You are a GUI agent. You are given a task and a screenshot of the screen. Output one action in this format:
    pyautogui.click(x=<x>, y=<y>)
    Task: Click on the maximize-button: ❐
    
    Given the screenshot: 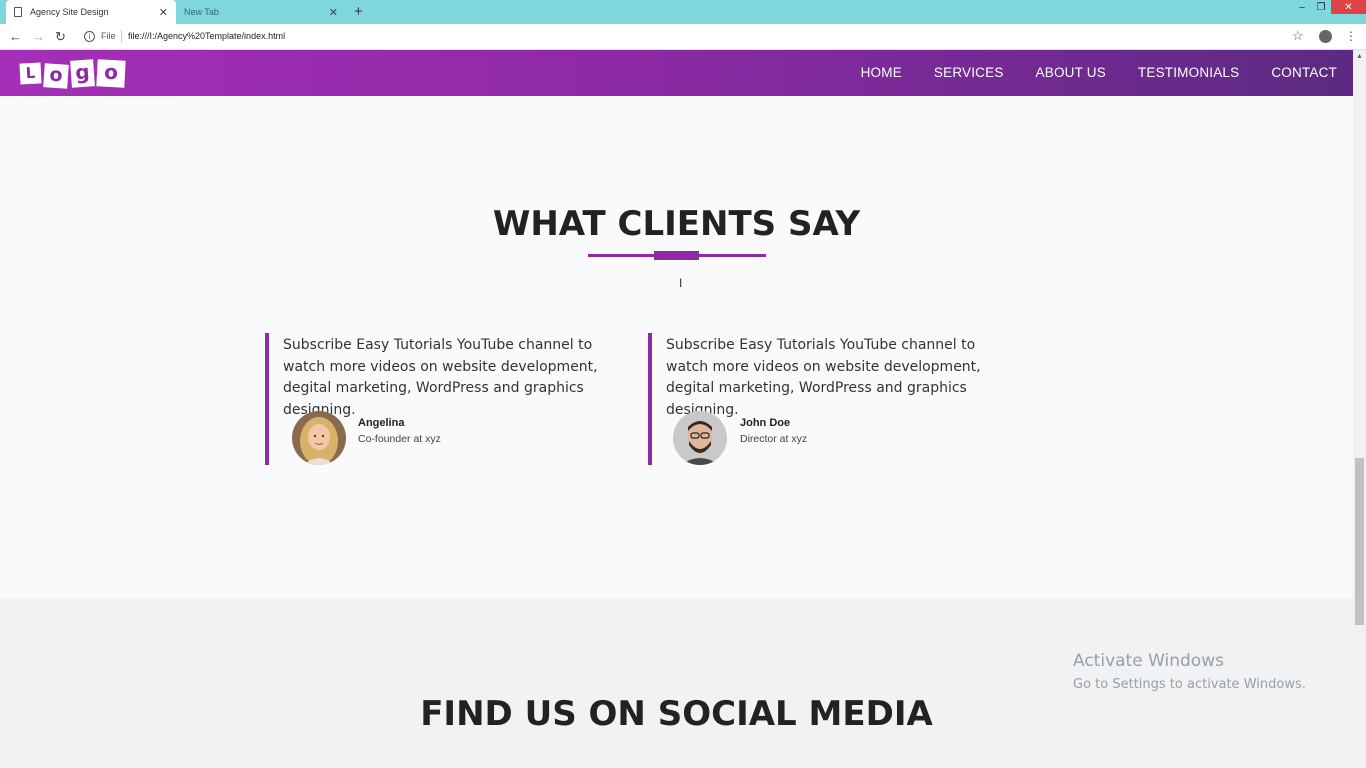 What is the action you would take?
    pyautogui.click(x=1321, y=7)
    